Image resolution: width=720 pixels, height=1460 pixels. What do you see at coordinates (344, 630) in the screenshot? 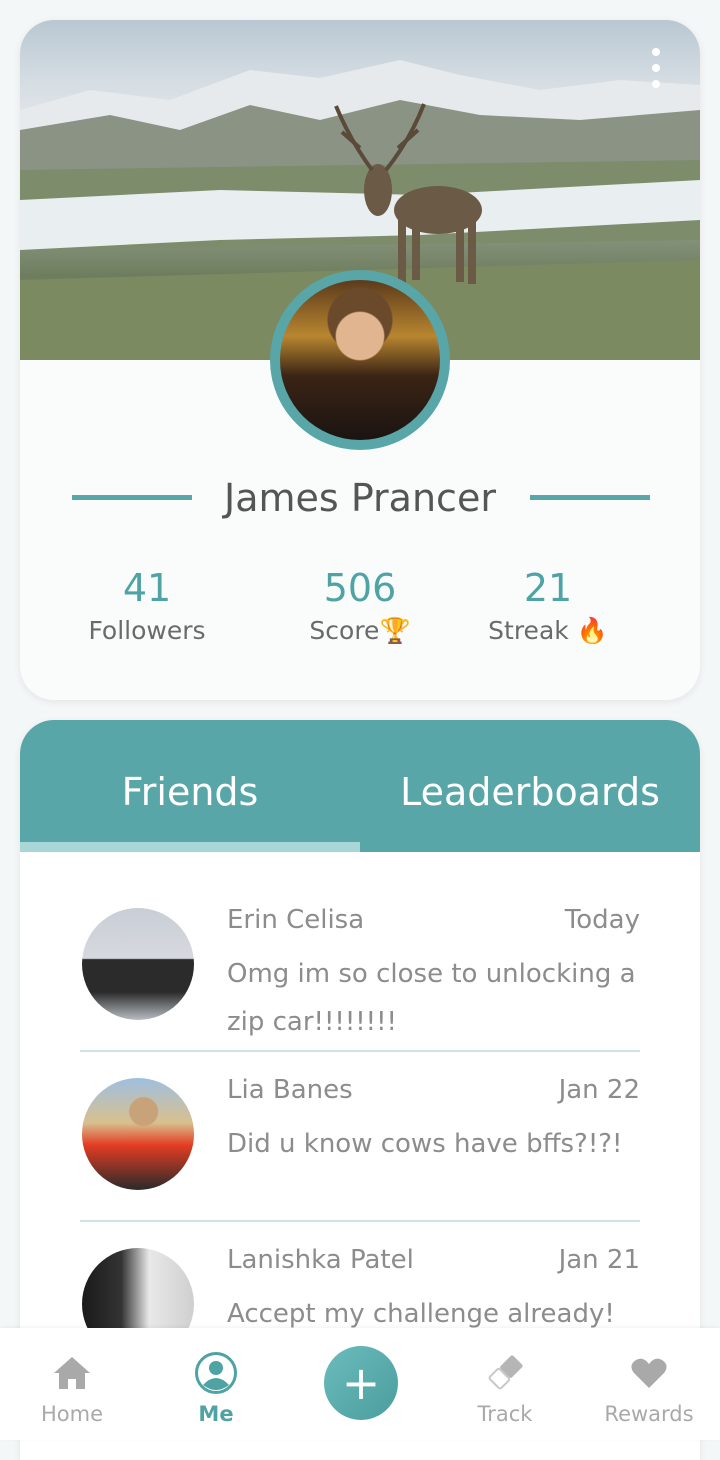
I see `score-label: Score` at bounding box center [344, 630].